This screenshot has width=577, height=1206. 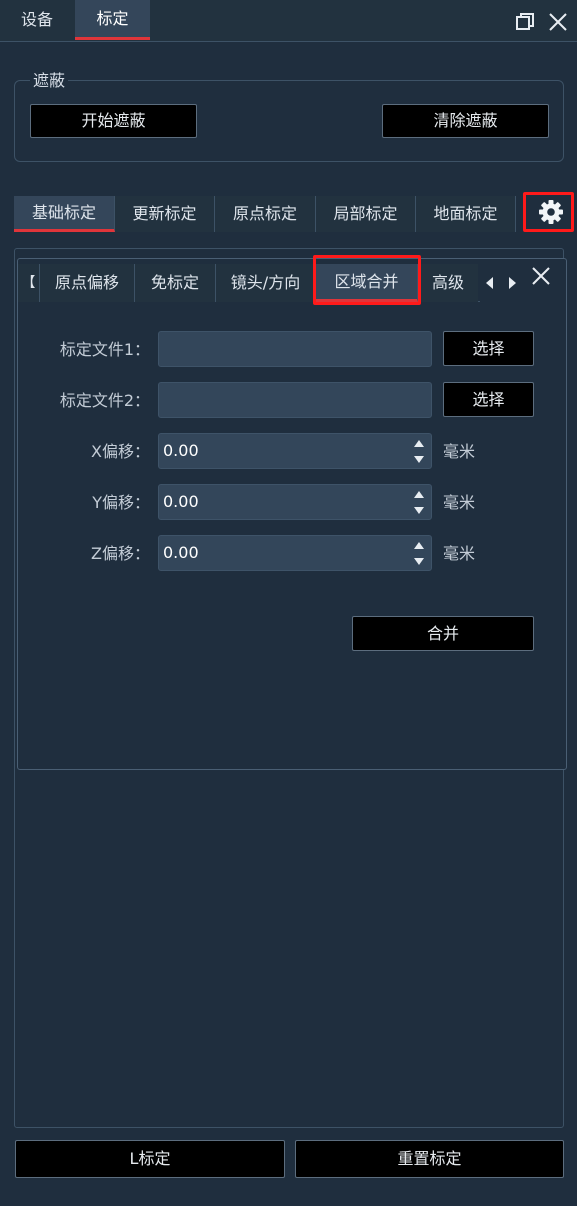 What do you see at coordinates (181, 501) in the screenshot?
I see `y-offset-value: 0.00` at bounding box center [181, 501].